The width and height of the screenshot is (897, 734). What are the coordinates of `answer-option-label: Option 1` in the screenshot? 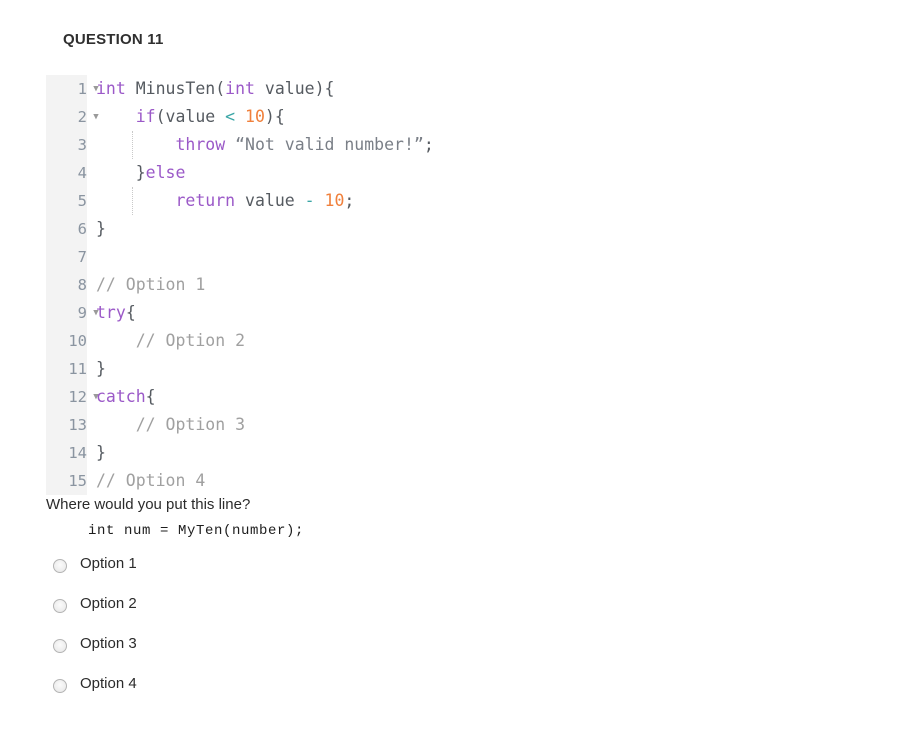 It's located at (108, 564).